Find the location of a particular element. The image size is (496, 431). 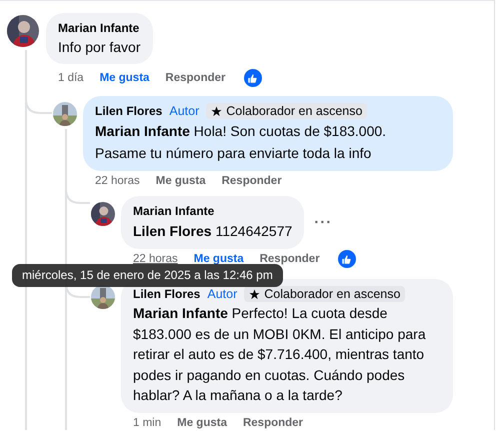

comment-text: Lilen Flores 1124642577 is located at coordinates (212, 231).